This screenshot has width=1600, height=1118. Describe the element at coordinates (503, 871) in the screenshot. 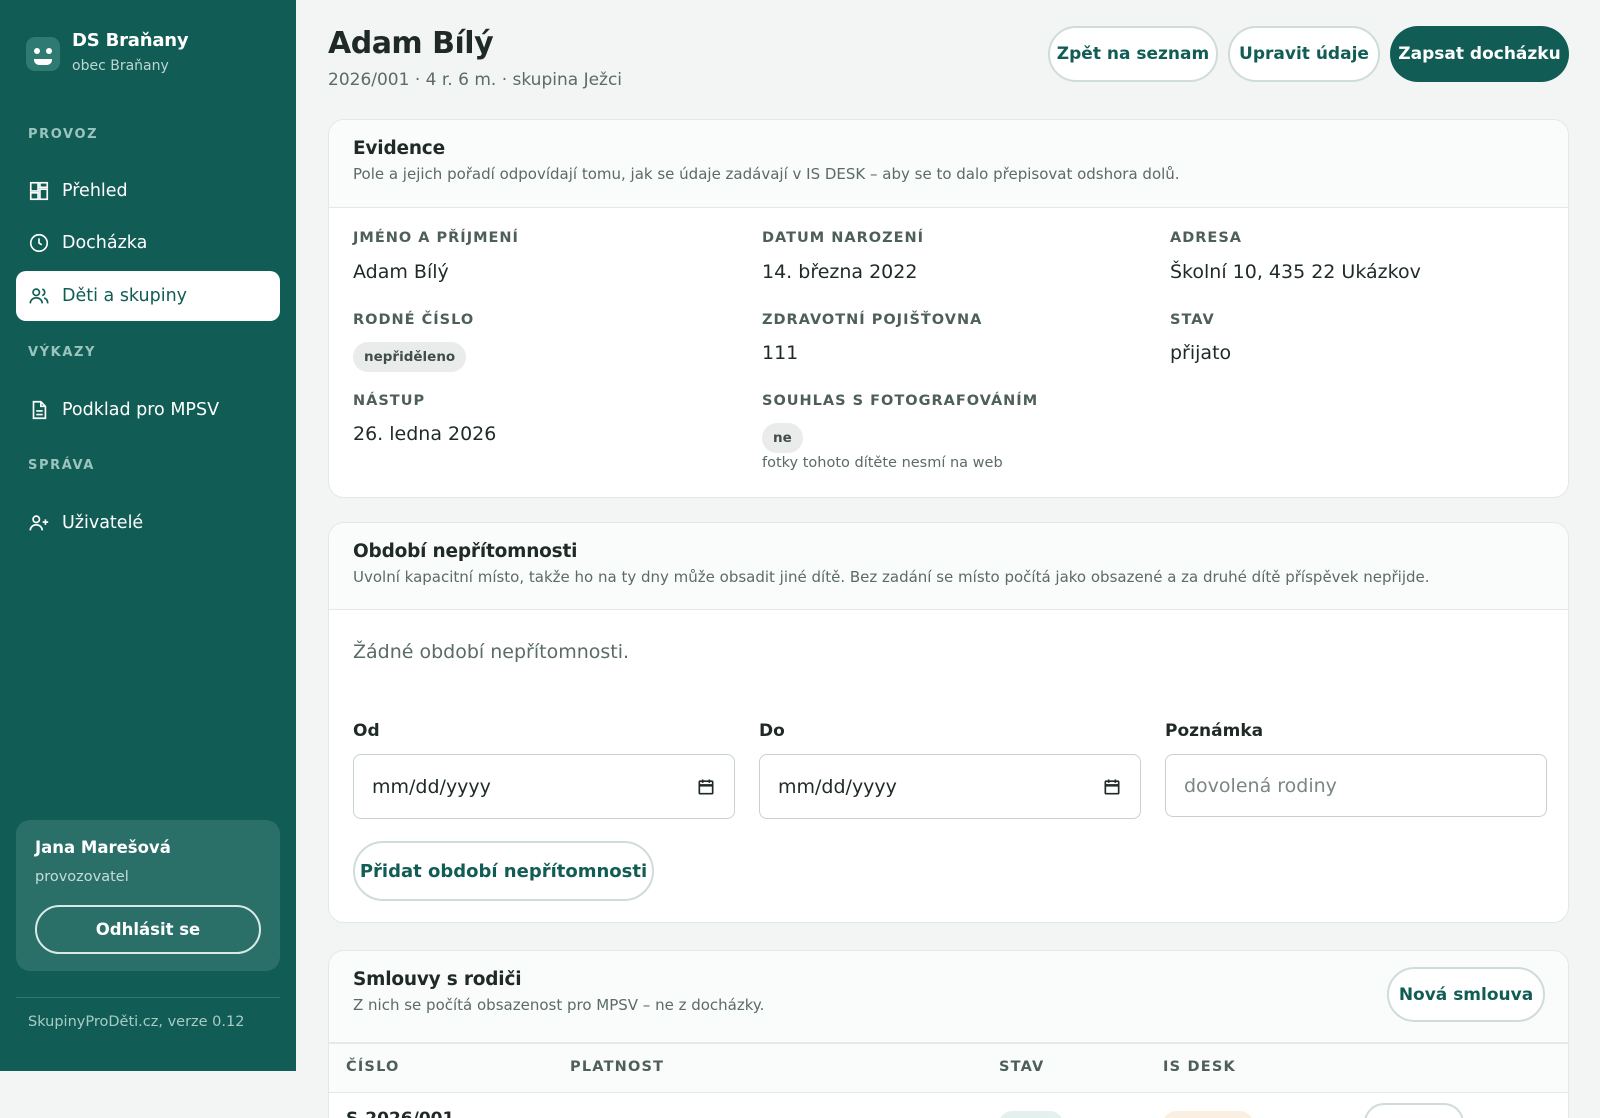

I see `add-absence-button: Přidat období nepřítomnosti` at that location.